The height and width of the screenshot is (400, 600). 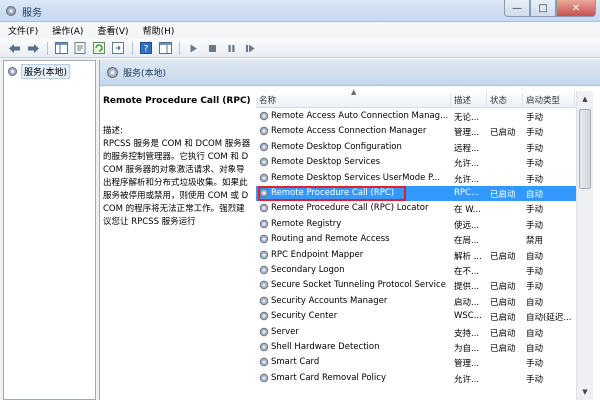 What do you see at coordinates (99, 48) in the screenshot?
I see `refresh-button` at bounding box center [99, 48].